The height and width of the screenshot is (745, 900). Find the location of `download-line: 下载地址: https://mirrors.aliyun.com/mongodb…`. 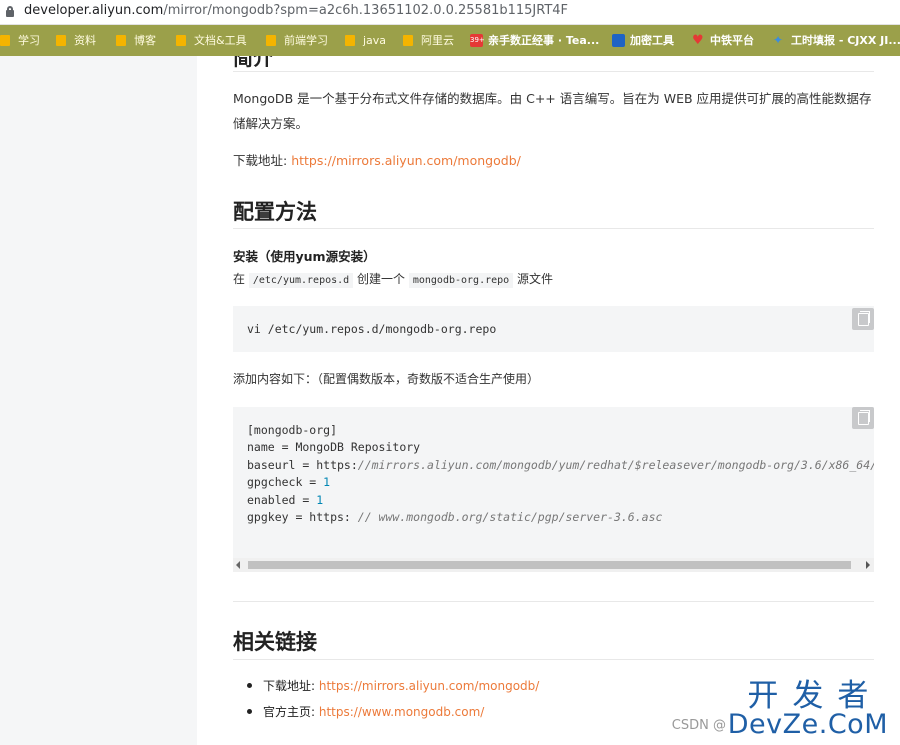

download-line: 下载地址: https://mirrors.aliyun.com/mongodb… is located at coordinates (555, 160).